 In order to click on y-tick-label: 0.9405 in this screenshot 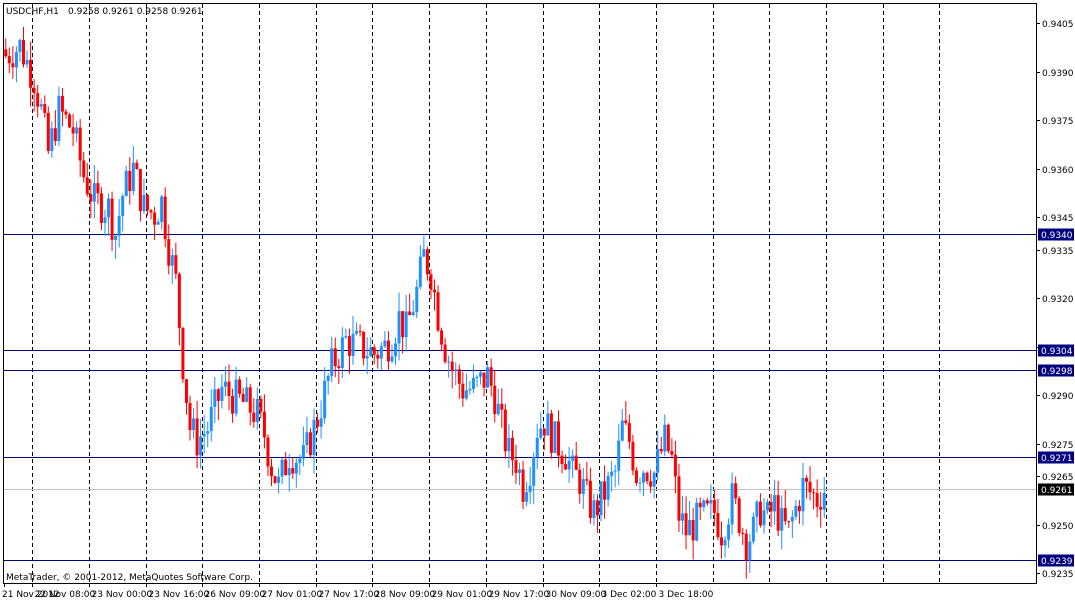, I will do `click(1058, 25)`.